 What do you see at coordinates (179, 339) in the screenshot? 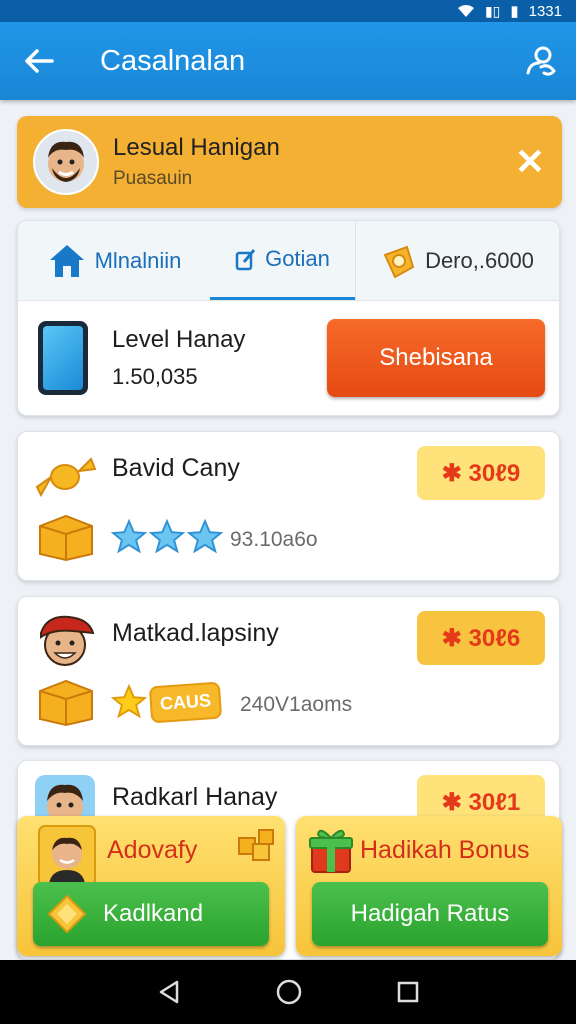
I see `level-title: Level Hanay` at bounding box center [179, 339].